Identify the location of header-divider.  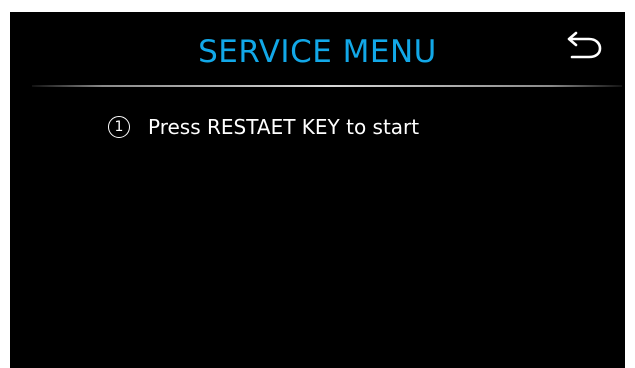
(327, 86).